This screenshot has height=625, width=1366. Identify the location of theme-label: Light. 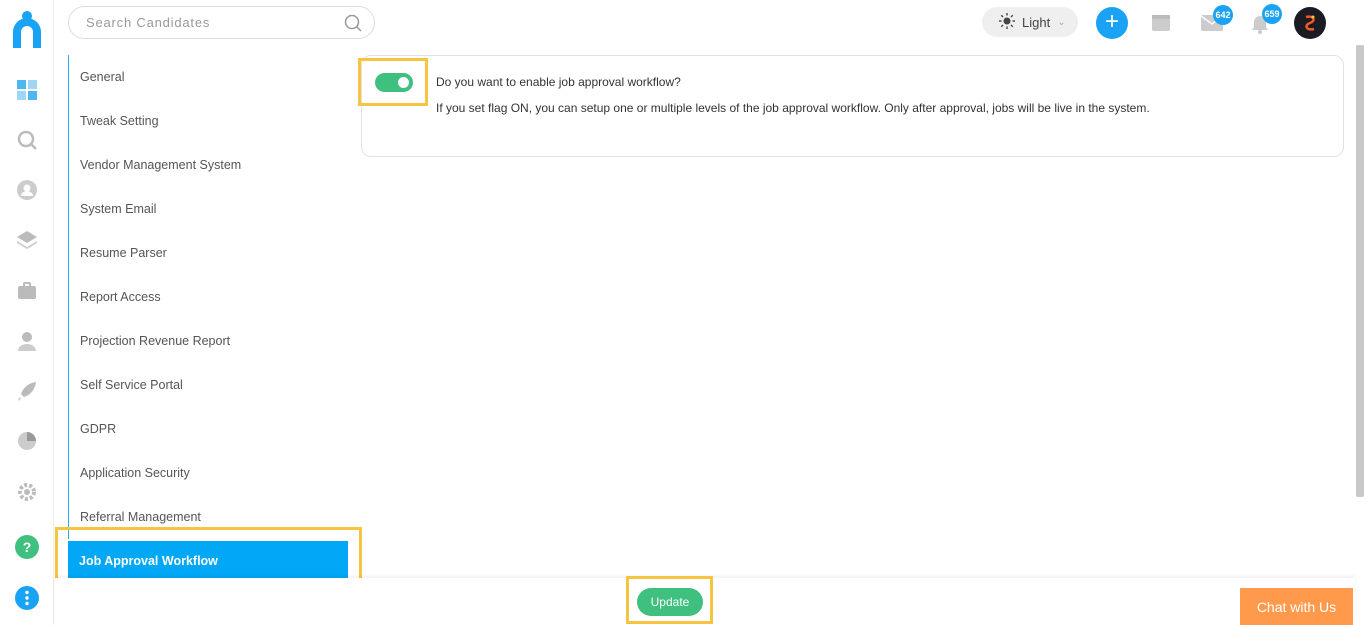
(1036, 22).